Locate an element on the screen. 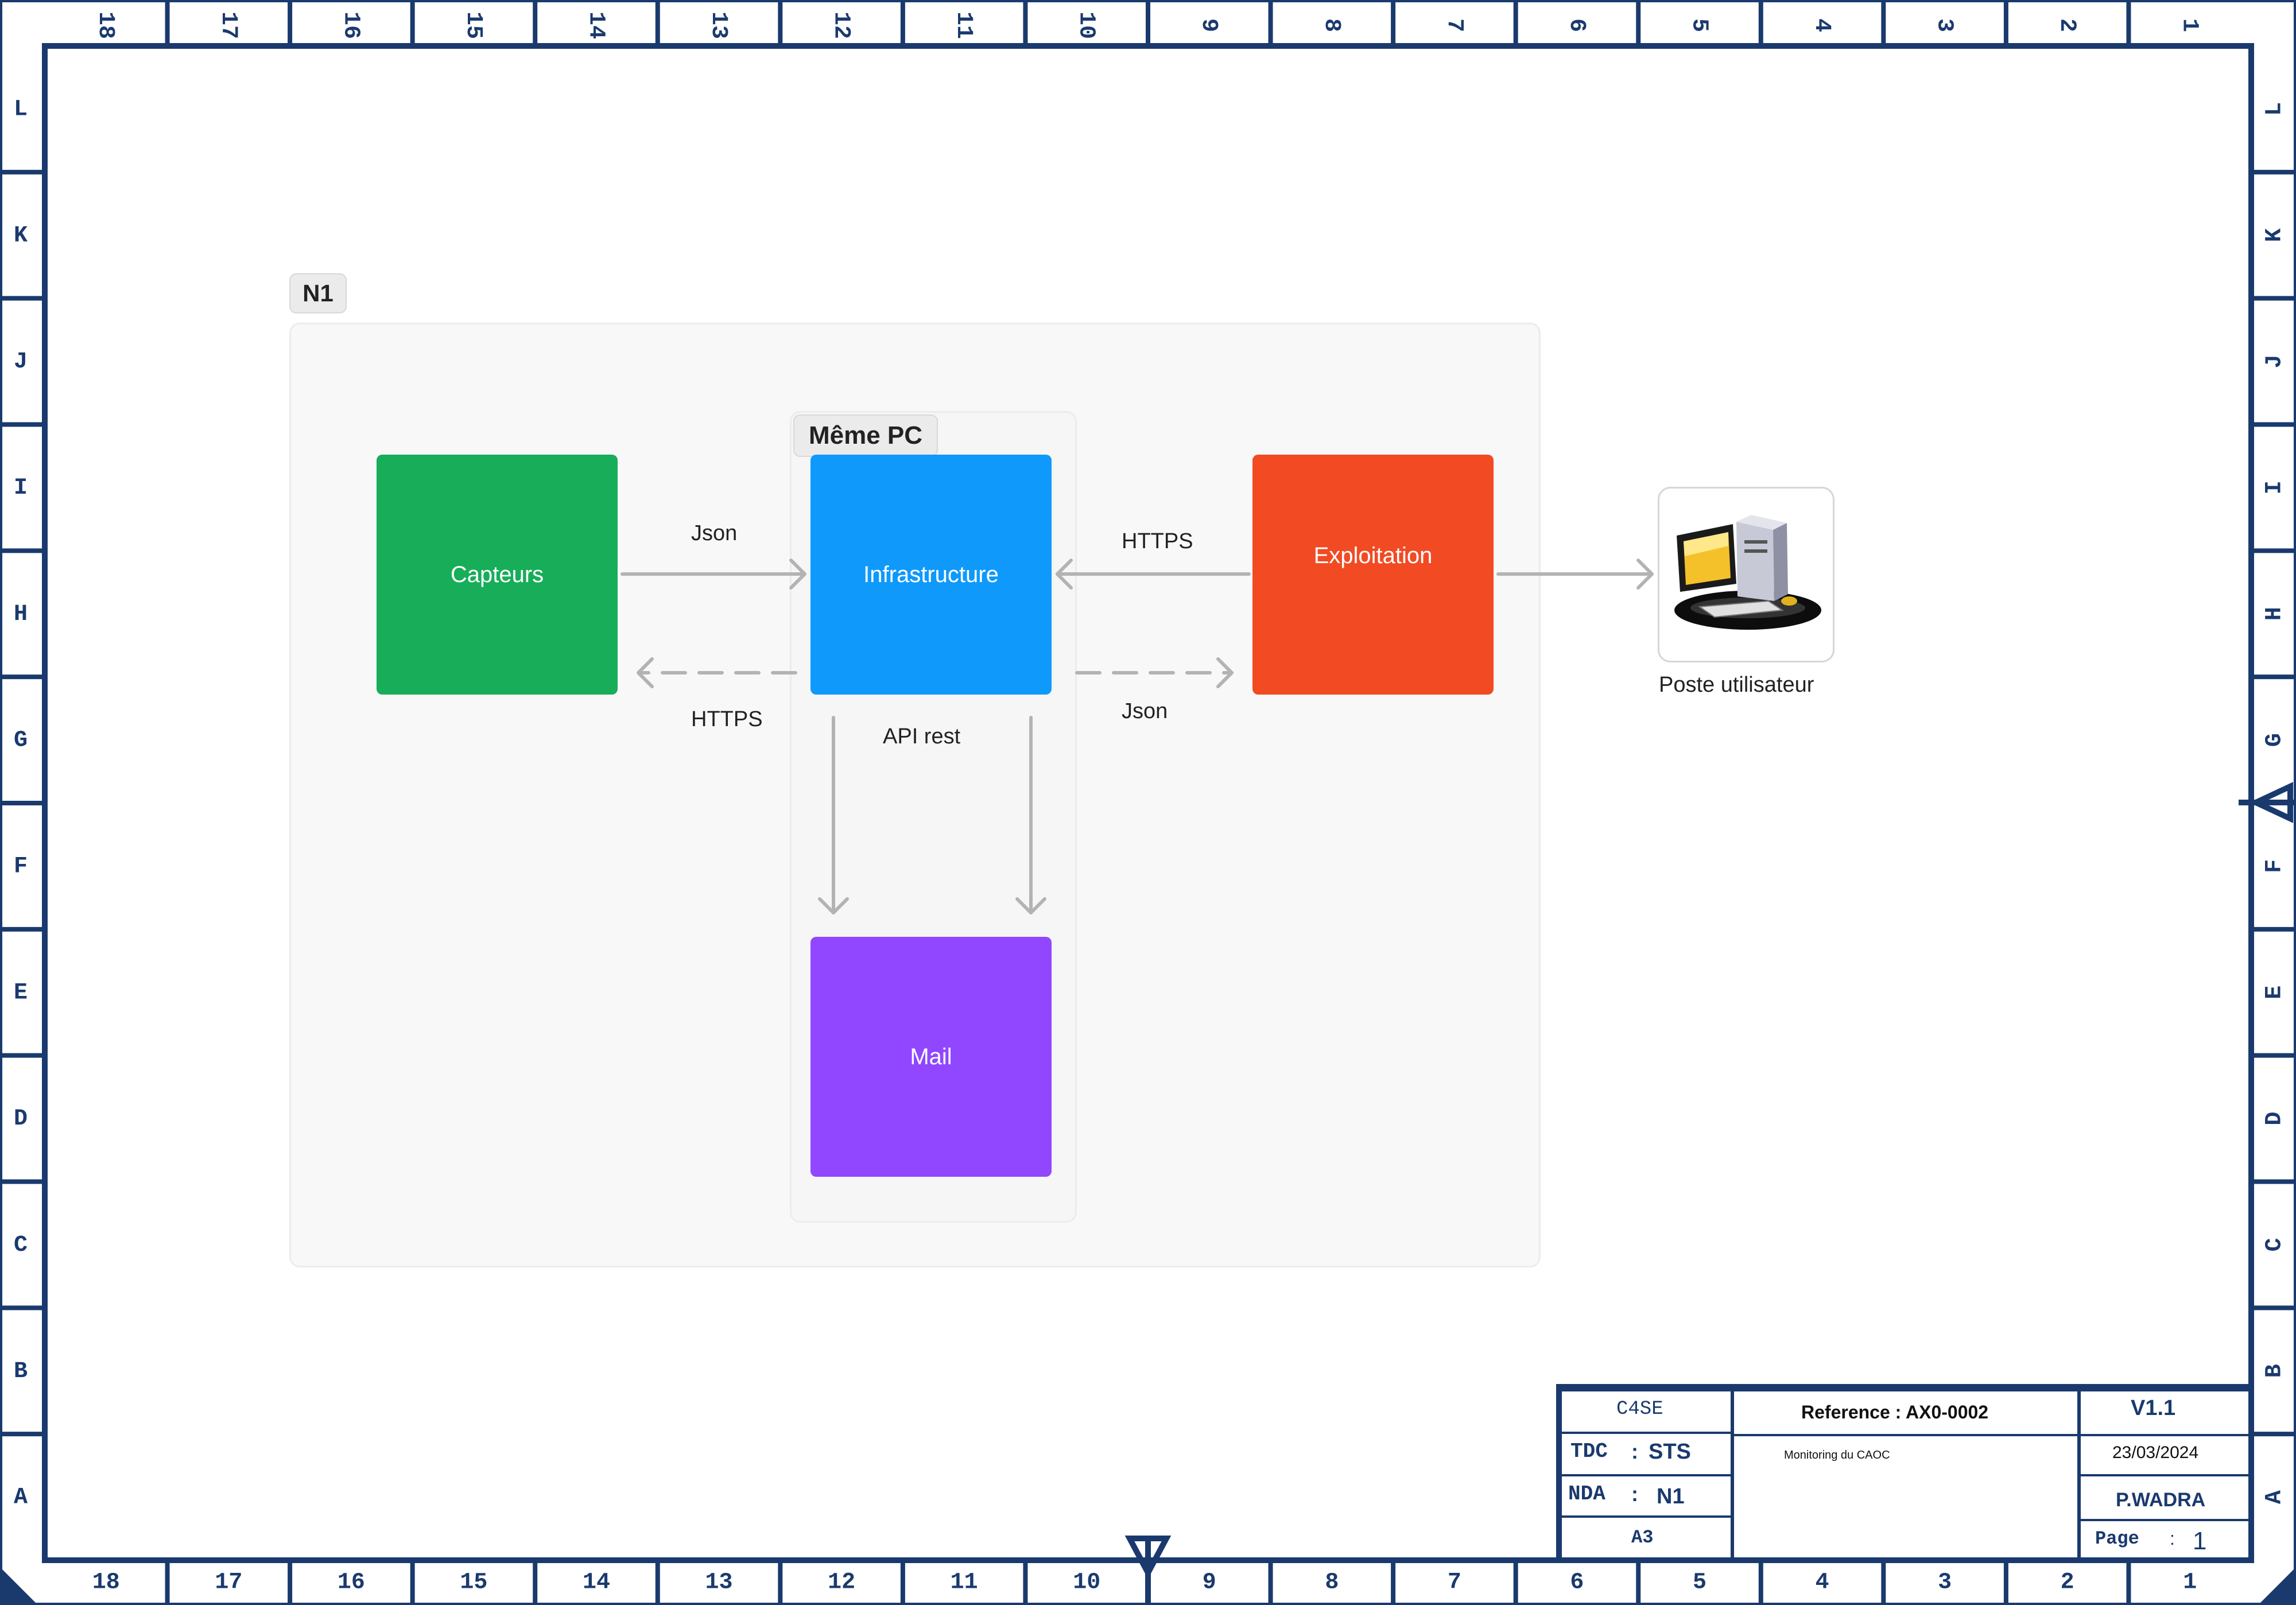 This screenshot has width=2296, height=1605. tb-version: V1.1 is located at coordinates (2153, 1408).